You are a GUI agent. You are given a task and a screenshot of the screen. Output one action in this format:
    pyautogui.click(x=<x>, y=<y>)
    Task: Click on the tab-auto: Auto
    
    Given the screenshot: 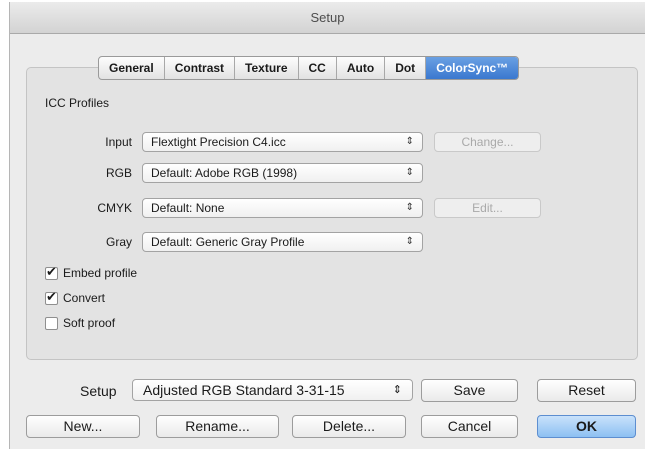 What is the action you would take?
    pyautogui.click(x=361, y=68)
    